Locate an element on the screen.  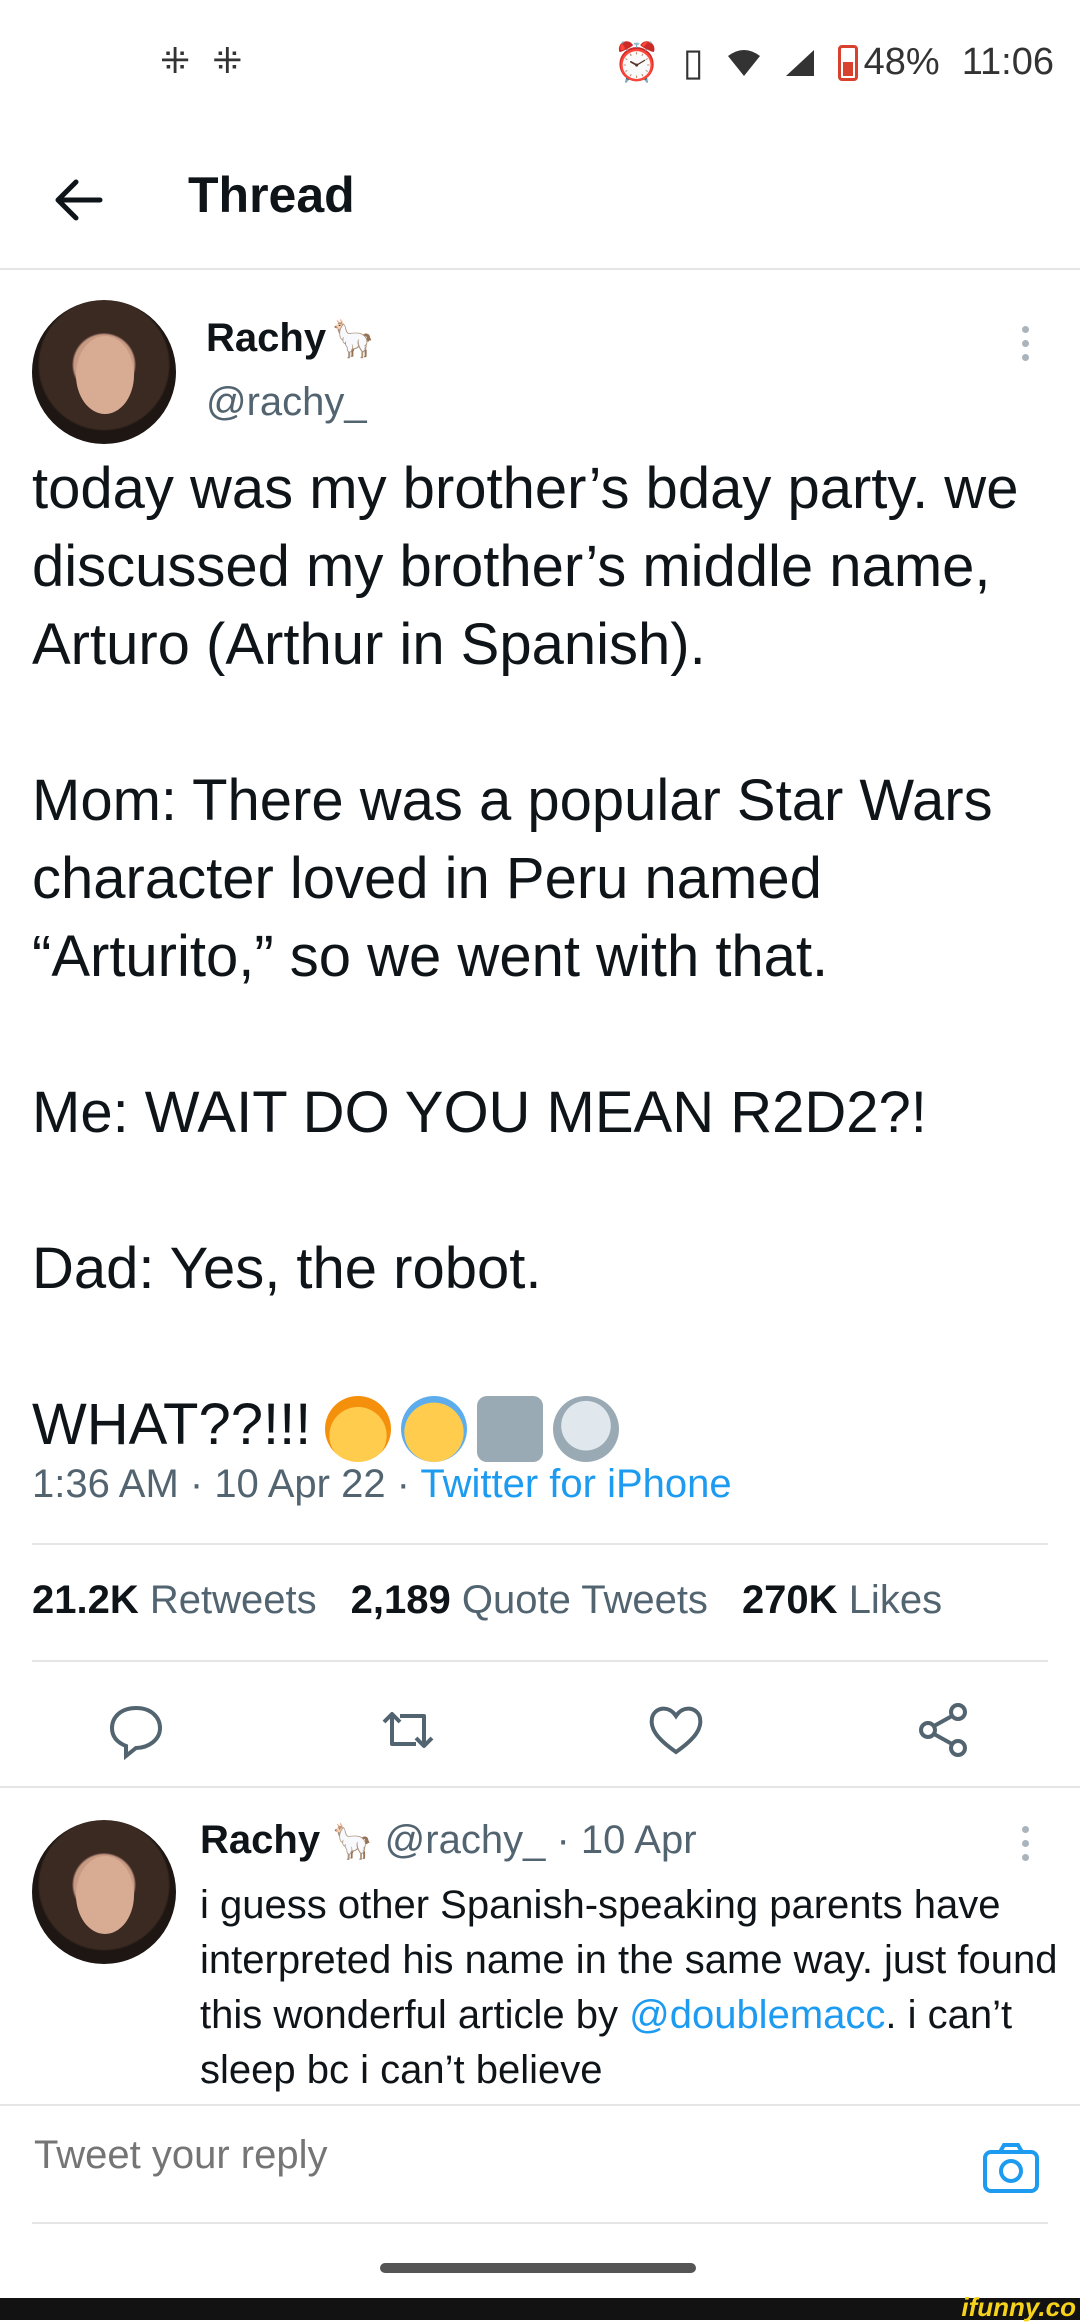
battery-icon is located at coordinates (847, 62).